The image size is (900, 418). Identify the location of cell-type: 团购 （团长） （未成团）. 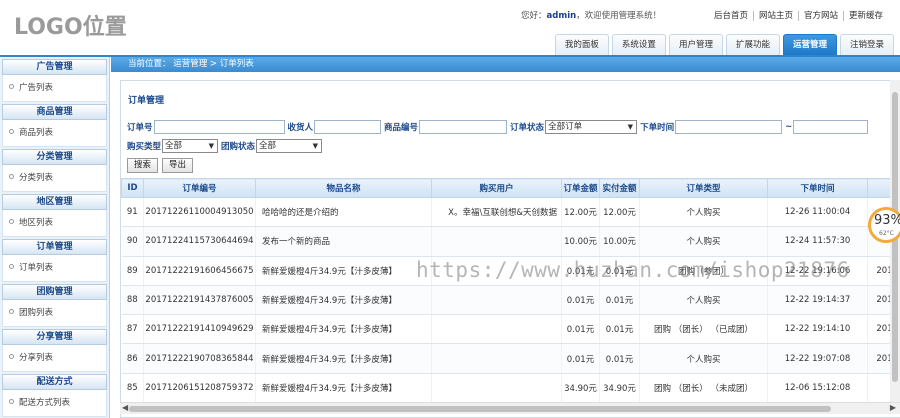
(703, 388).